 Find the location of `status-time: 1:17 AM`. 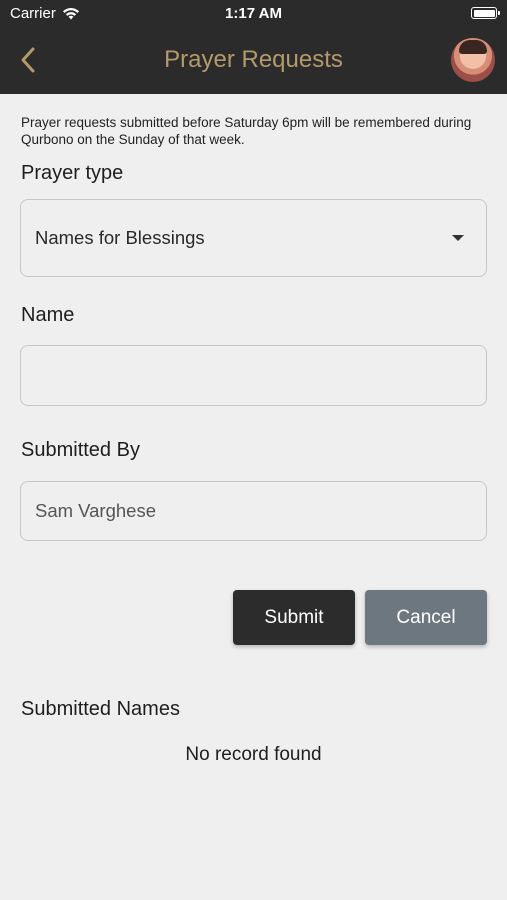

status-time: 1:17 AM is located at coordinates (253, 13).